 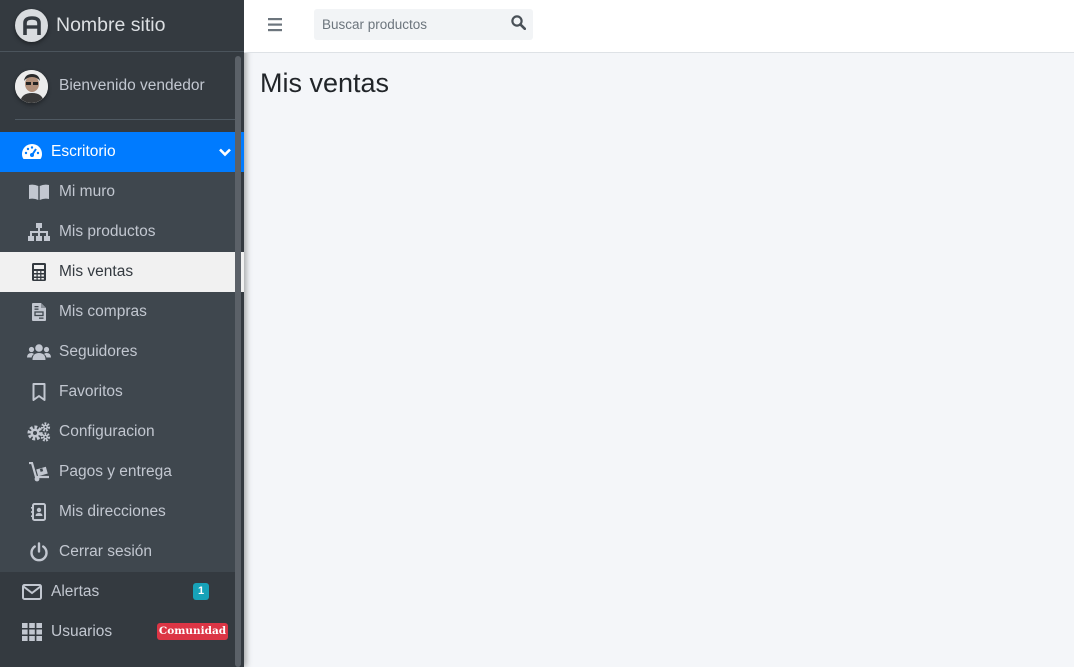 What do you see at coordinates (96, 271) in the screenshot?
I see `sidebar-item-label: Mis ventas` at bounding box center [96, 271].